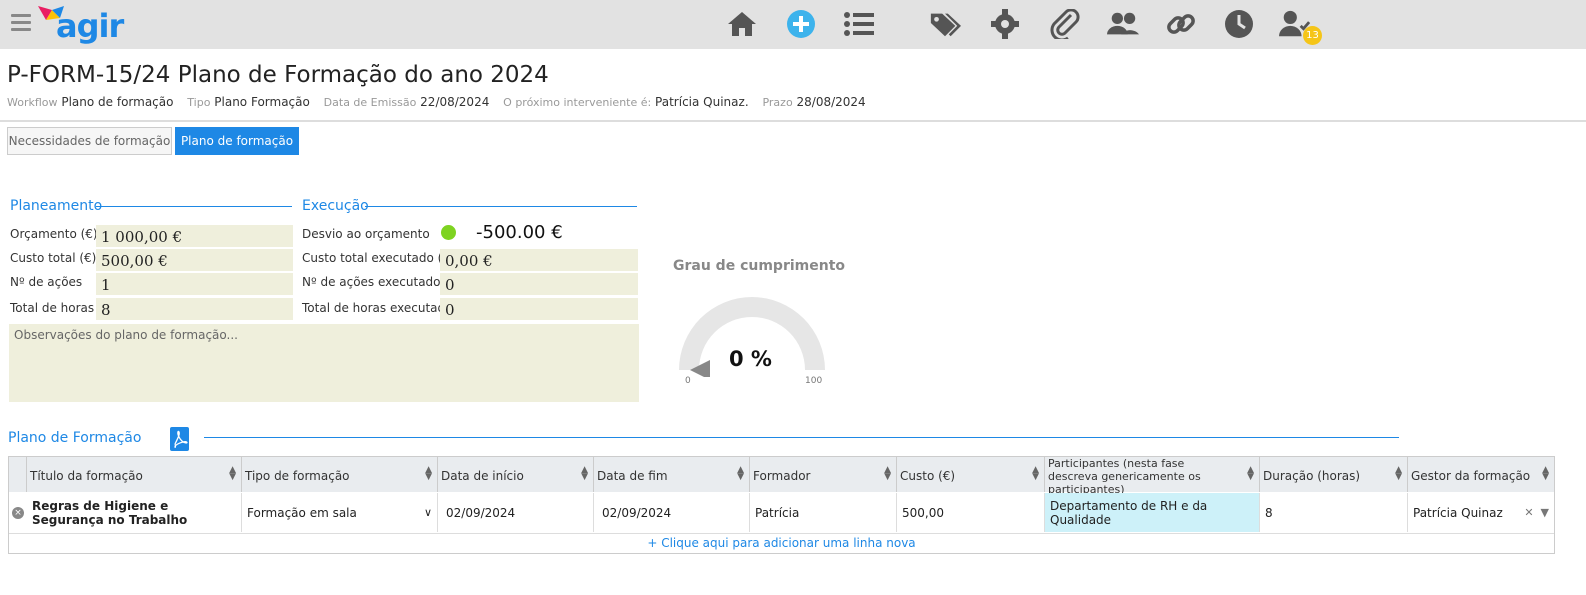  What do you see at coordinates (302, 512) in the screenshot?
I see `tipo-select-value: Formação em sala` at bounding box center [302, 512].